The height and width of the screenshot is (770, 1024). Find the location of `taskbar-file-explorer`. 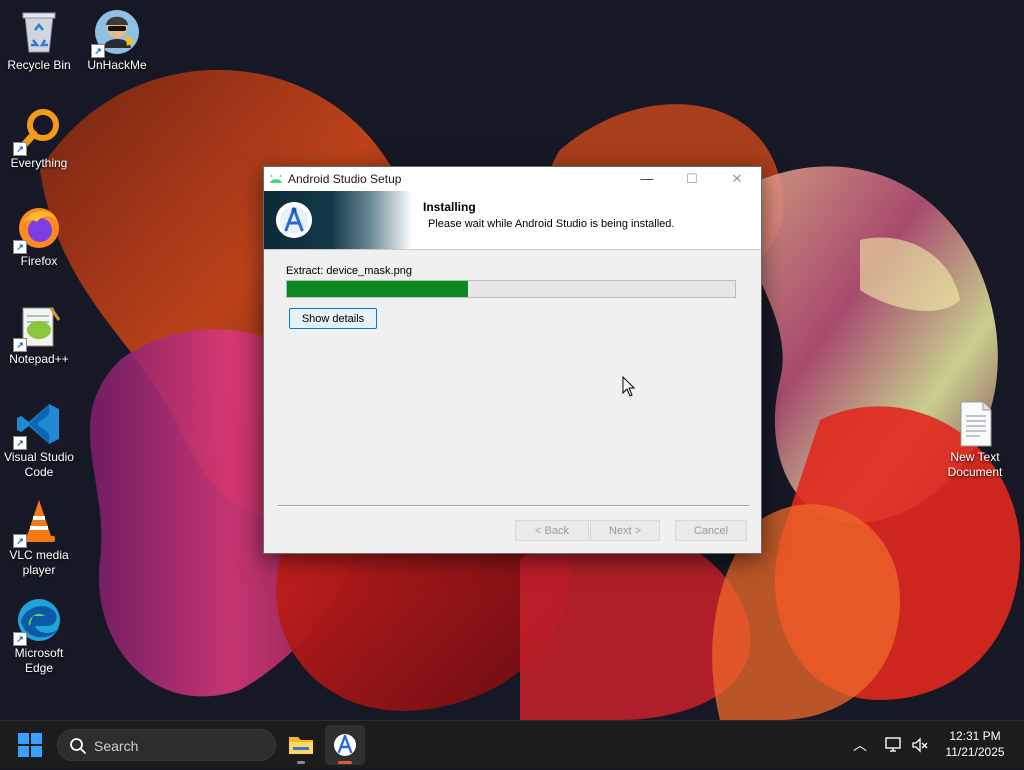

taskbar-file-explorer is located at coordinates (301, 745).